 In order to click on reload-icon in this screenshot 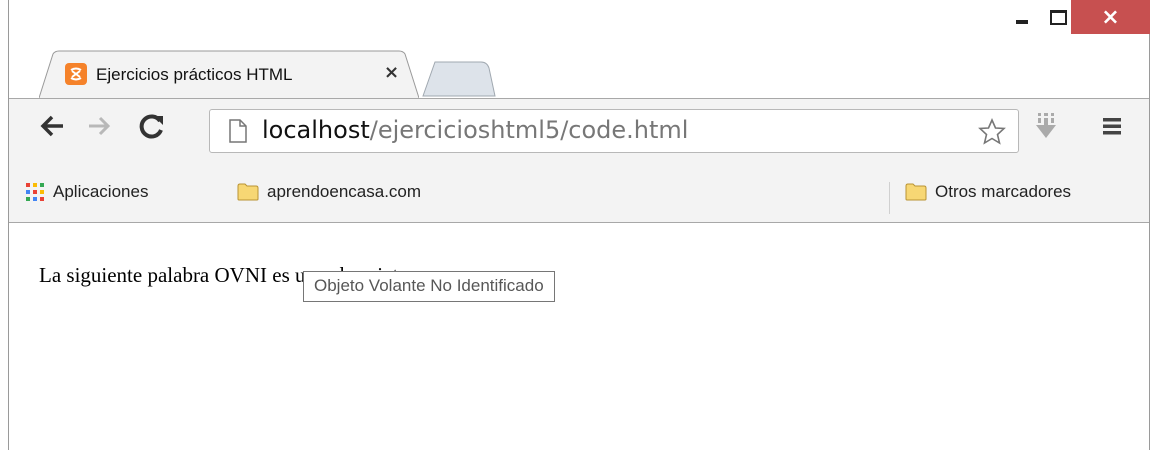, I will do `click(151, 126)`.